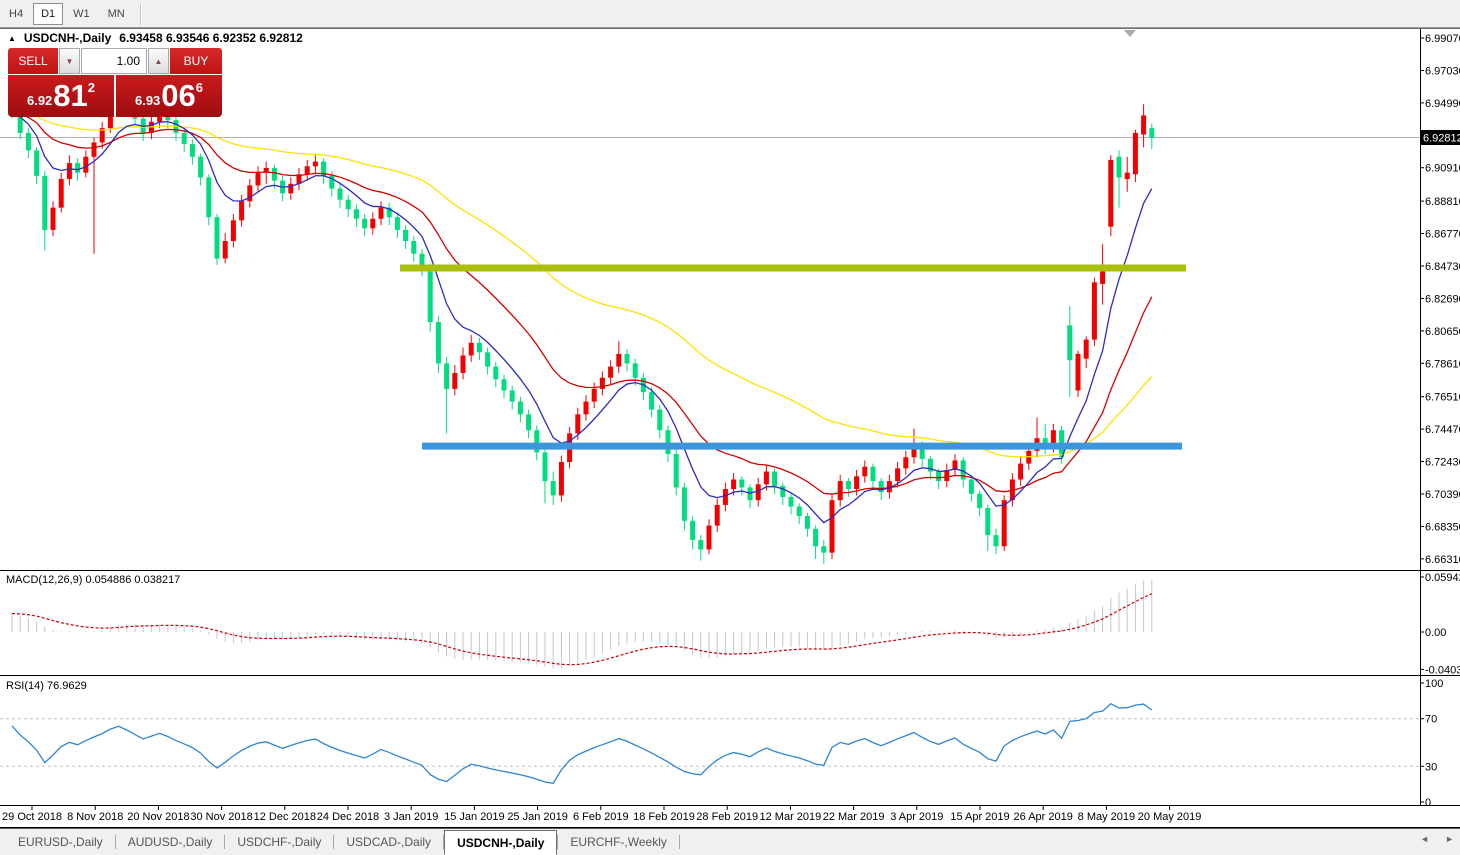 This screenshot has width=1460, height=855. What do you see at coordinates (1442, 398) in the screenshot?
I see `svg-text: 6.76510` at bounding box center [1442, 398].